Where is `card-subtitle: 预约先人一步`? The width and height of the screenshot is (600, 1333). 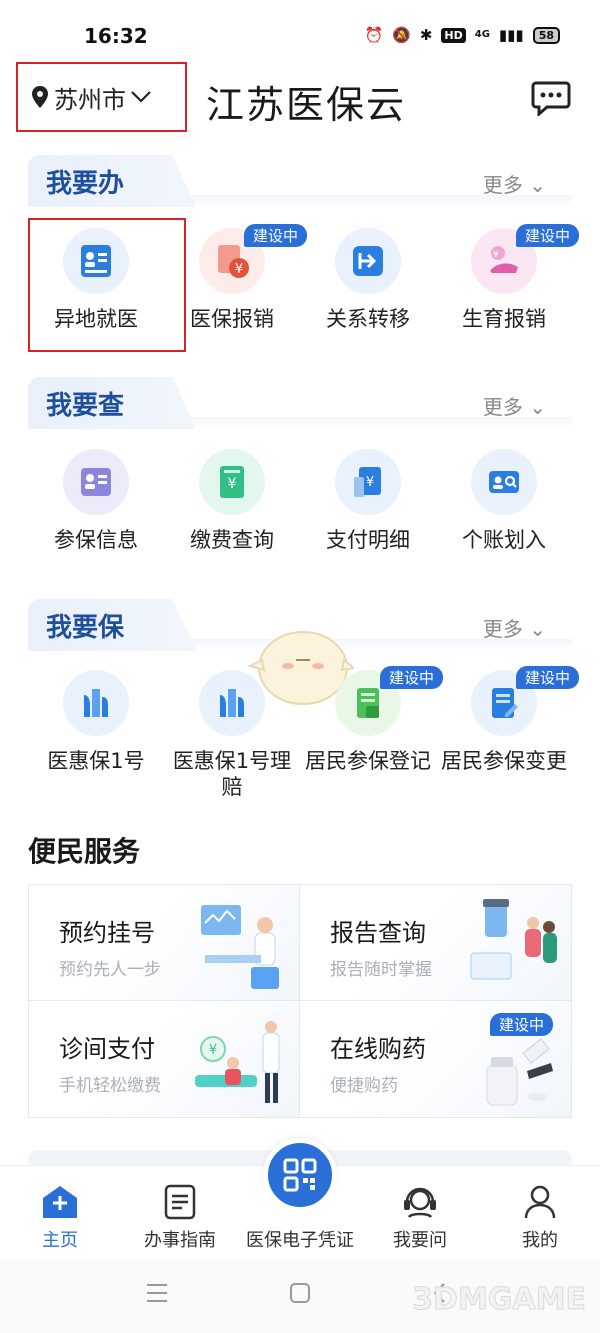
card-subtitle: 预约先人一步 is located at coordinates (110, 970).